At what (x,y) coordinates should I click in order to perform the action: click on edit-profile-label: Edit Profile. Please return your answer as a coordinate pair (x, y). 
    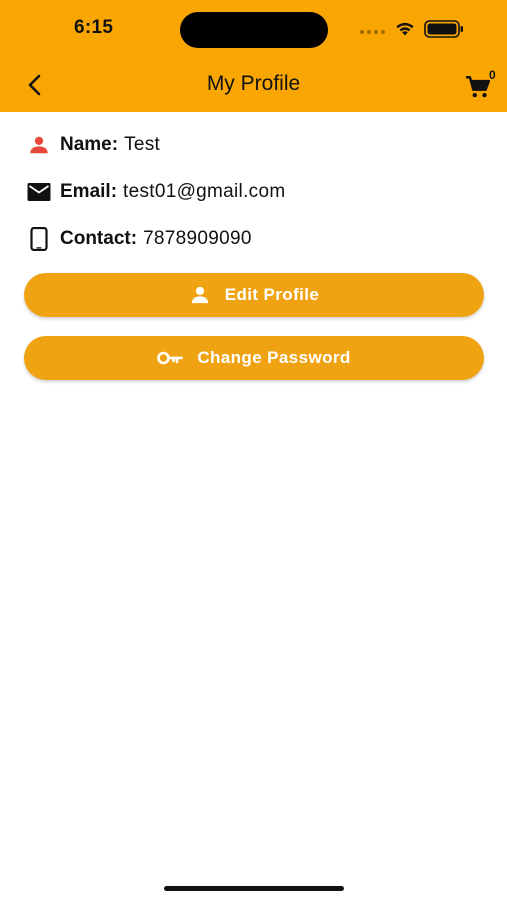
    Looking at the image, I should click on (272, 294).